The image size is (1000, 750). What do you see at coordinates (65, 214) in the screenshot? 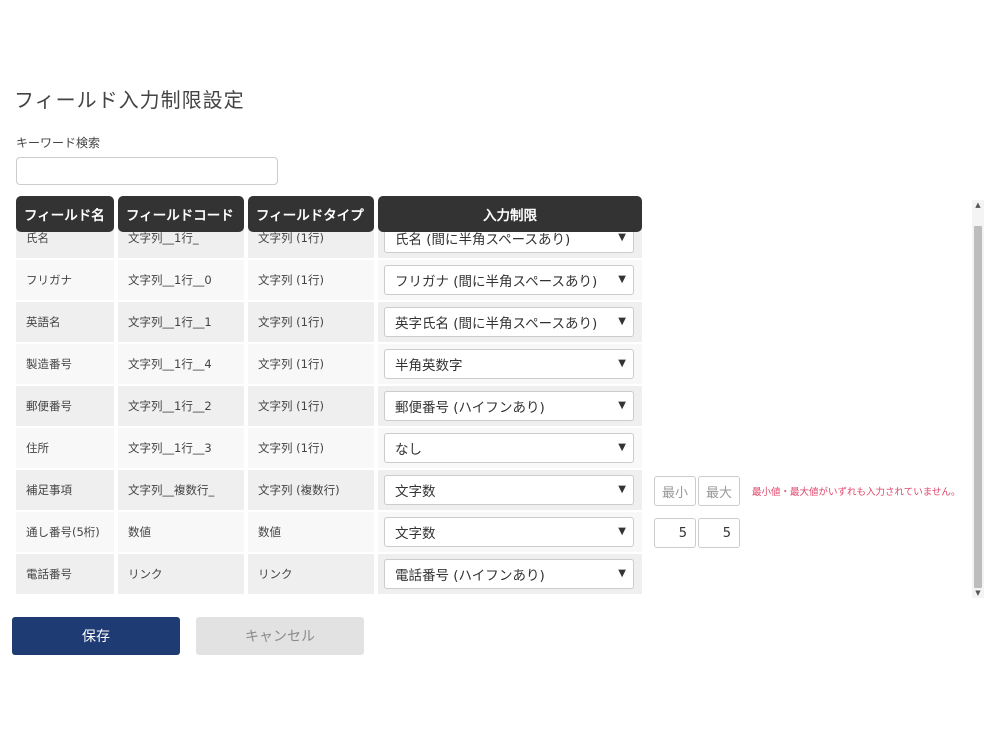
I see `header-field-name: フィールド名` at bounding box center [65, 214].